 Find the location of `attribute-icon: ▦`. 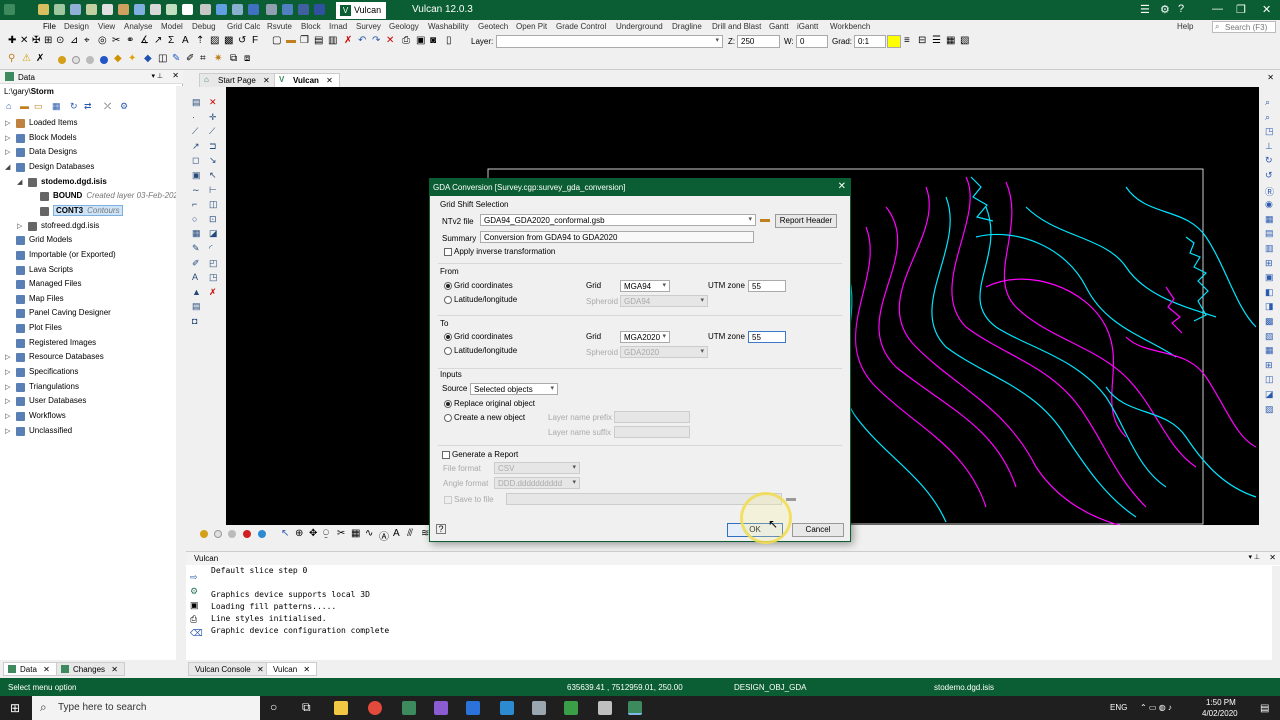

attribute-icon: ▦ is located at coordinates (950, 40).